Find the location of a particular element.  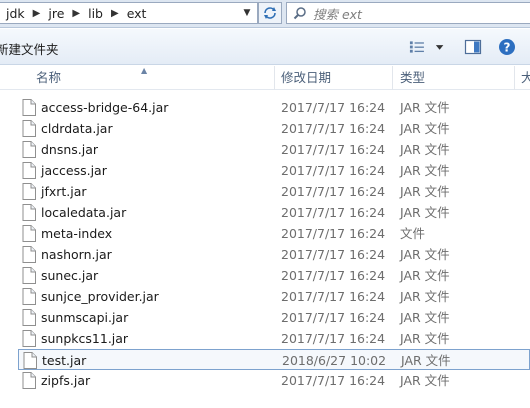

column-header-name: 名称 is located at coordinates (48, 78).